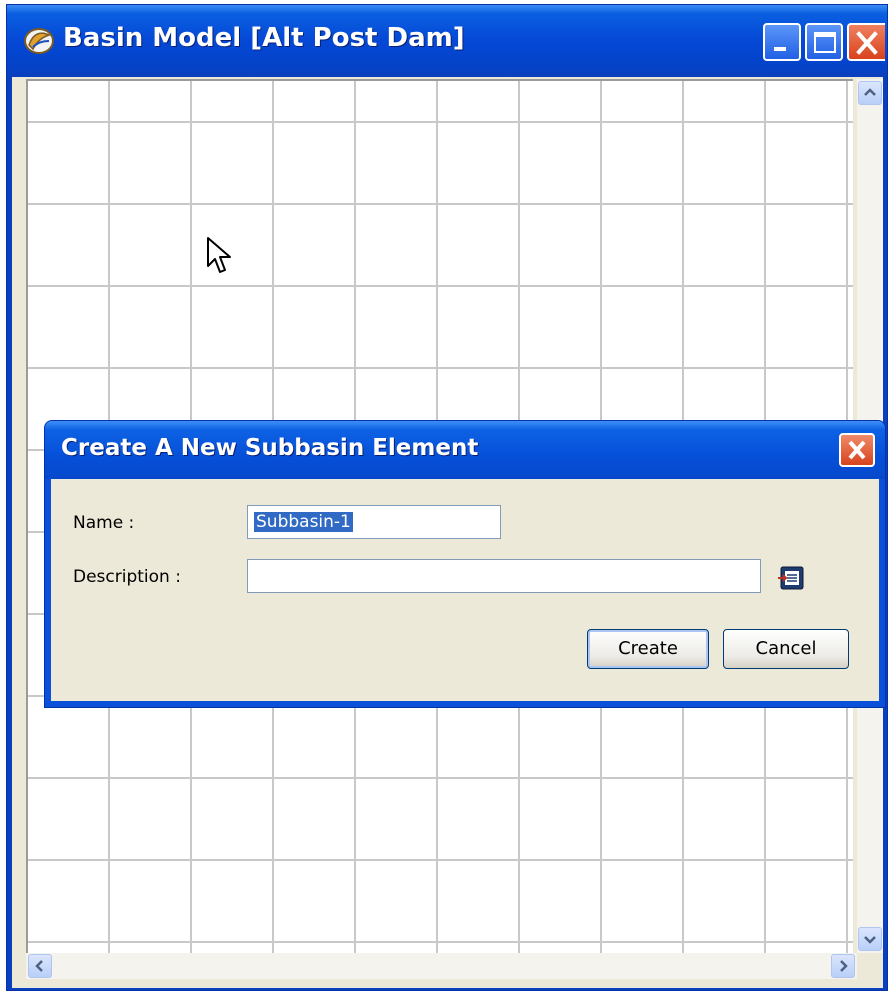 This screenshot has width=888, height=991. I want to click on maximize-icon, so click(825, 42).